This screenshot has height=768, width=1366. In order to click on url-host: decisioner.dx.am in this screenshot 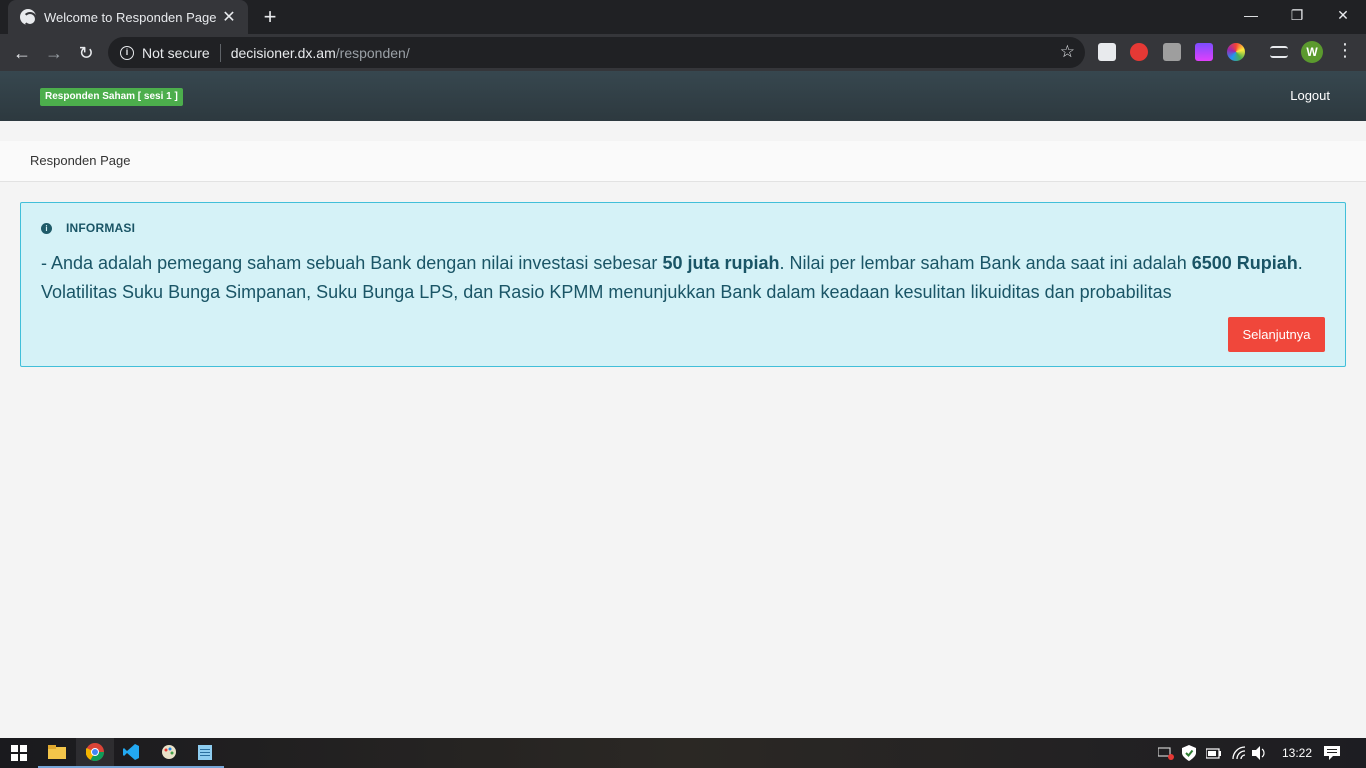, I will do `click(283, 53)`.